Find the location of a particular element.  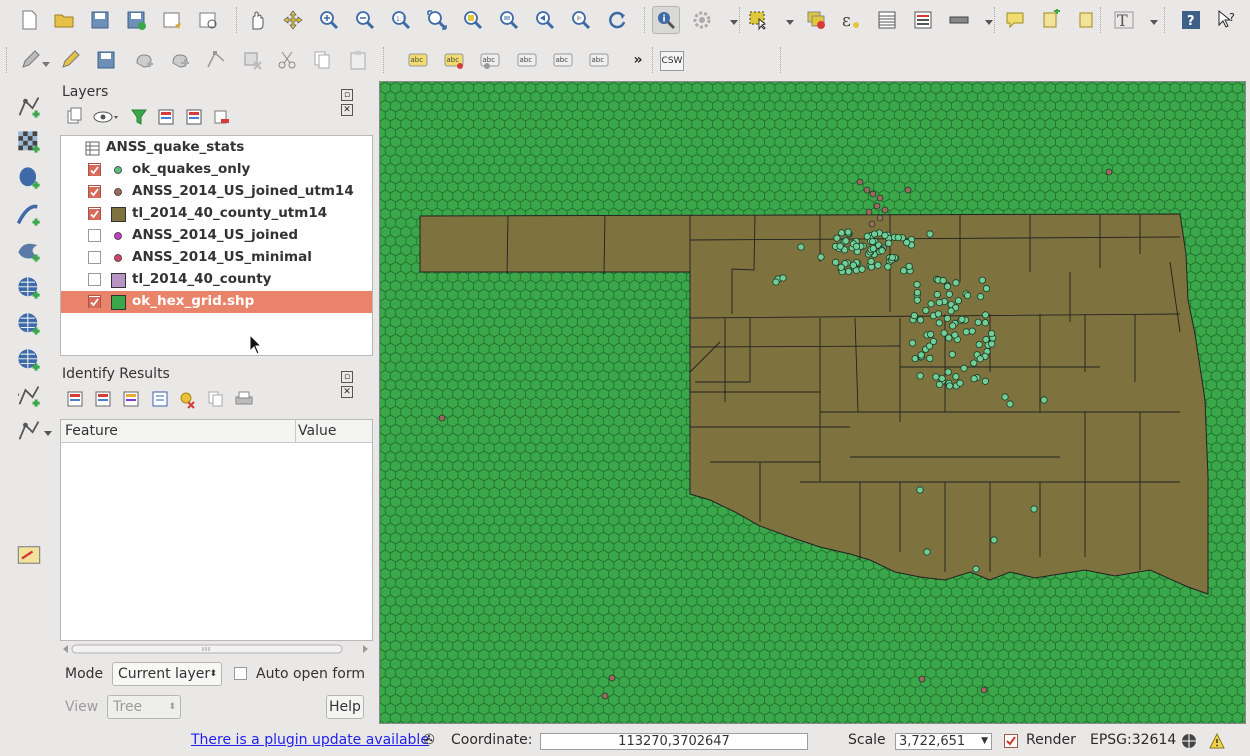

layer-item: tl_2014_40_county_utm14 is located at coordinates (216, 214).